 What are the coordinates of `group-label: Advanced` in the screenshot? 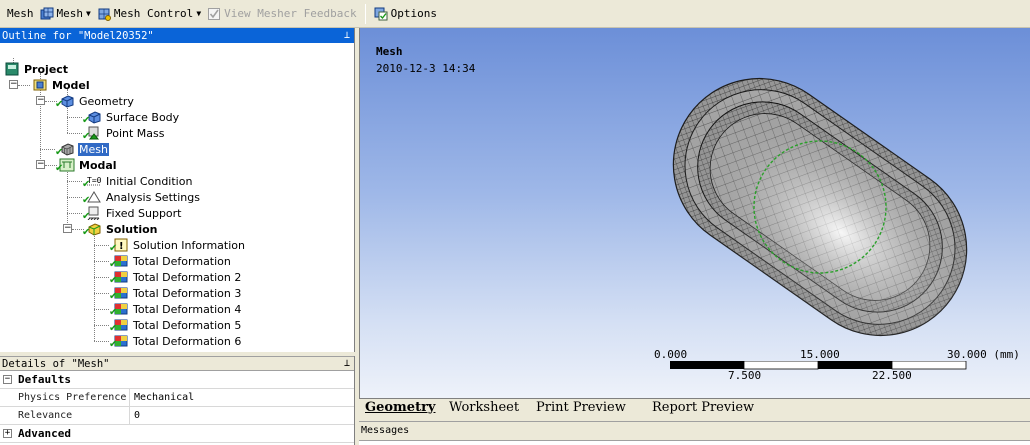 It's located at (44, 433).